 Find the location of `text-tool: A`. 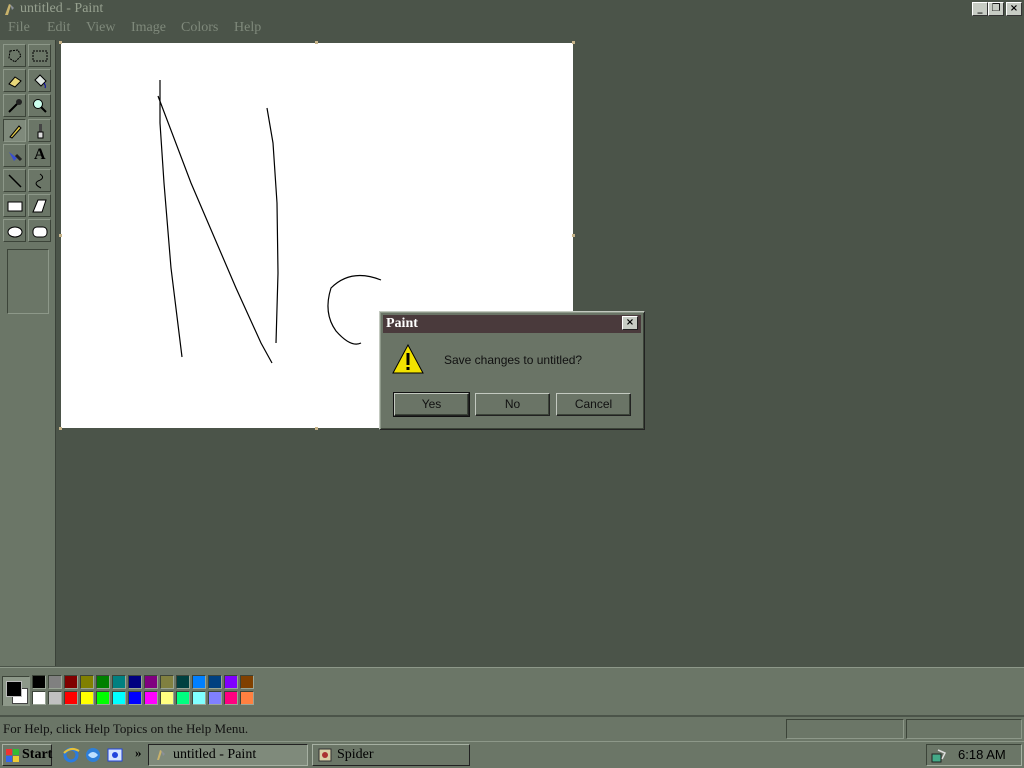

text-tool: A is located at coordinates (39, 155).